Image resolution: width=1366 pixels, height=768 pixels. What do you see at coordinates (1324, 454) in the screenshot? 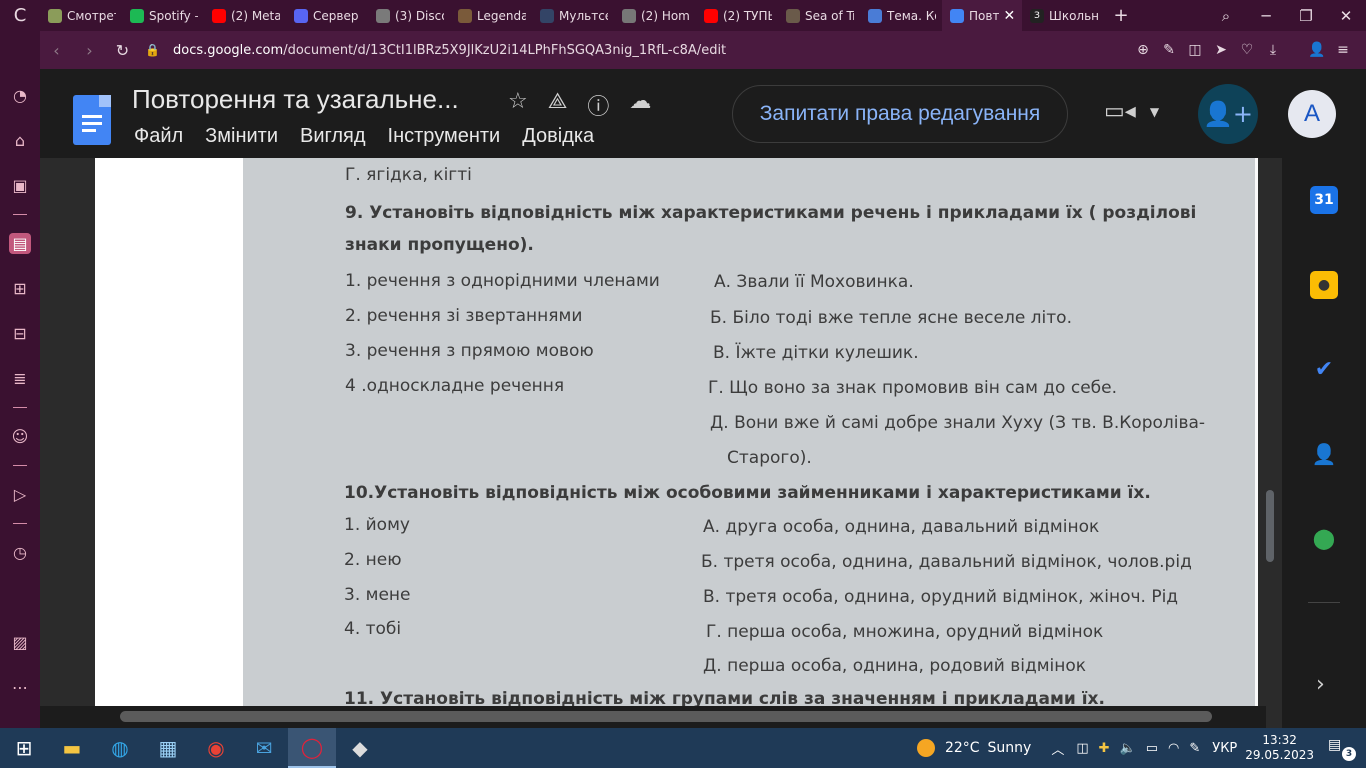
I see `contacts-icon: 👤` at bounding box center [1324, 454].